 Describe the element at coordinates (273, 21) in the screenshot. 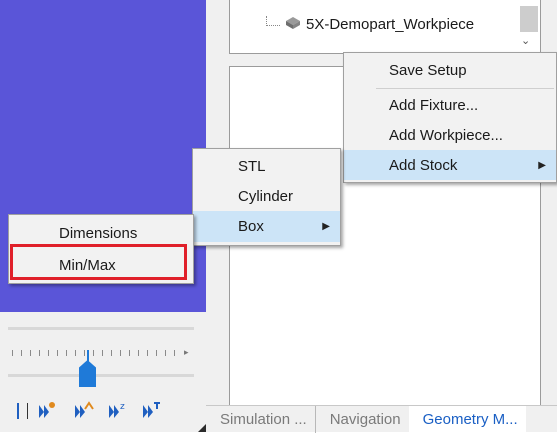

I see `tree-connector` at that location.